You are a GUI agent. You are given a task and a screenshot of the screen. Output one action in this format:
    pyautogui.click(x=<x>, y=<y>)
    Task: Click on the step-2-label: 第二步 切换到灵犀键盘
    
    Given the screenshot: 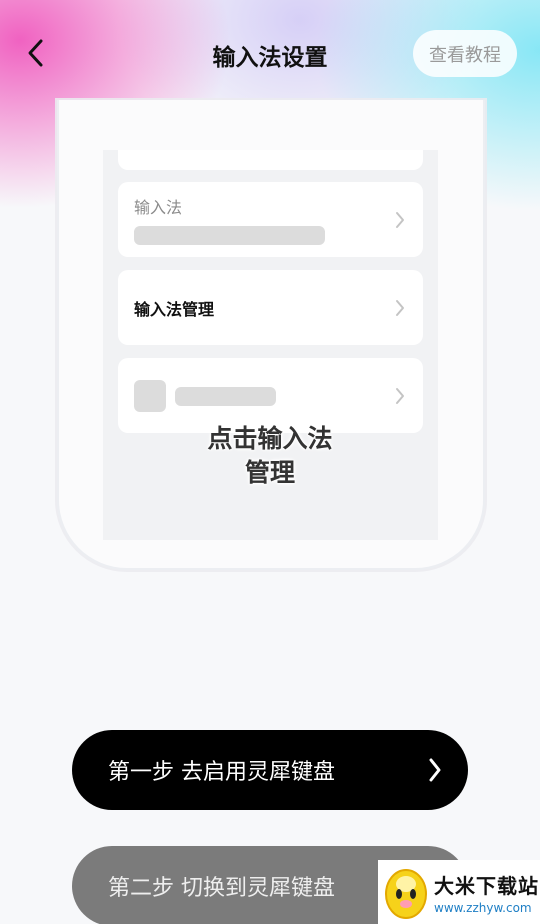 What is the action you would take?
    pyautogui.click(x=221, y=888)
    